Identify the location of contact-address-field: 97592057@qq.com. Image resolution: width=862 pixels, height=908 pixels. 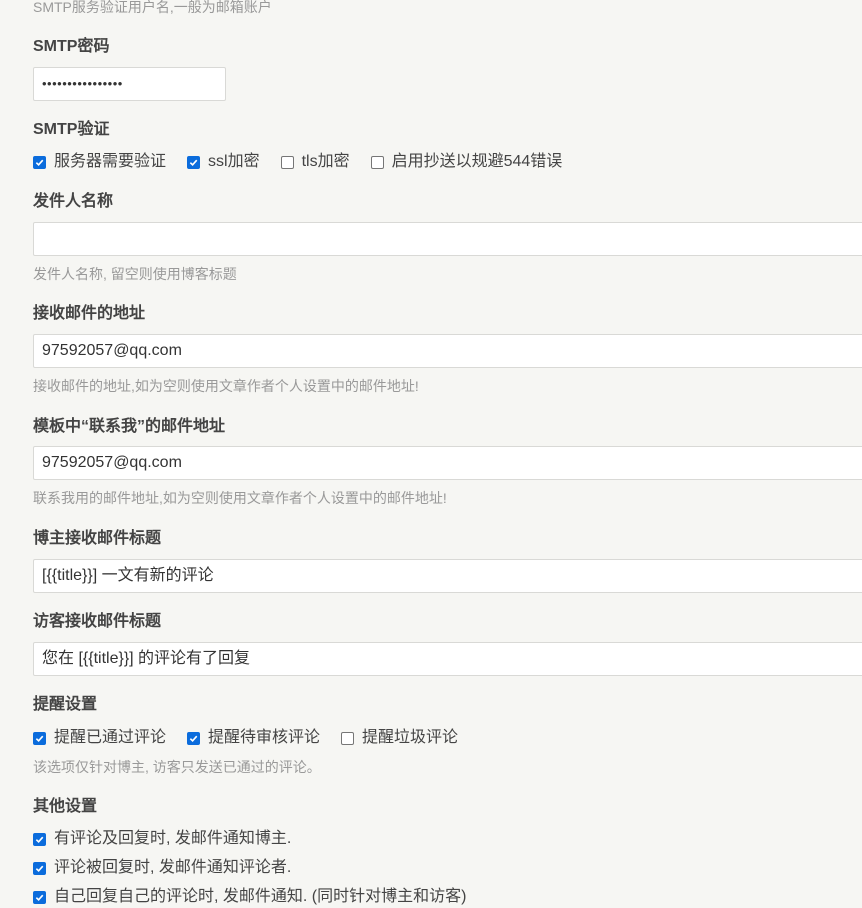
(447, 463).